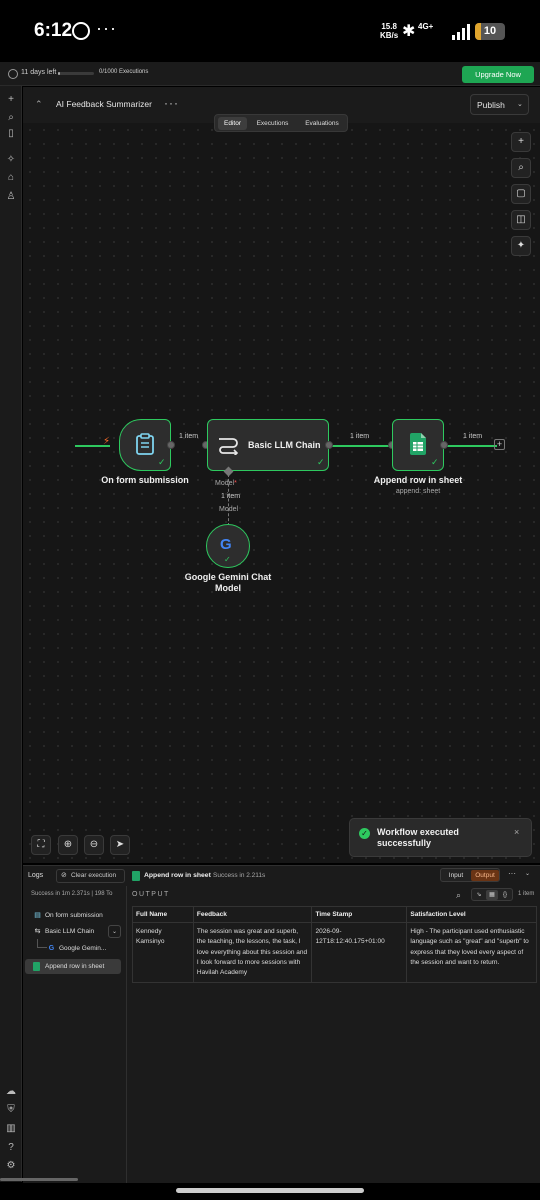 This screenshot has width=540, height=1200. I want to click on sticky-note-icon: ▢, so click(521, 194).